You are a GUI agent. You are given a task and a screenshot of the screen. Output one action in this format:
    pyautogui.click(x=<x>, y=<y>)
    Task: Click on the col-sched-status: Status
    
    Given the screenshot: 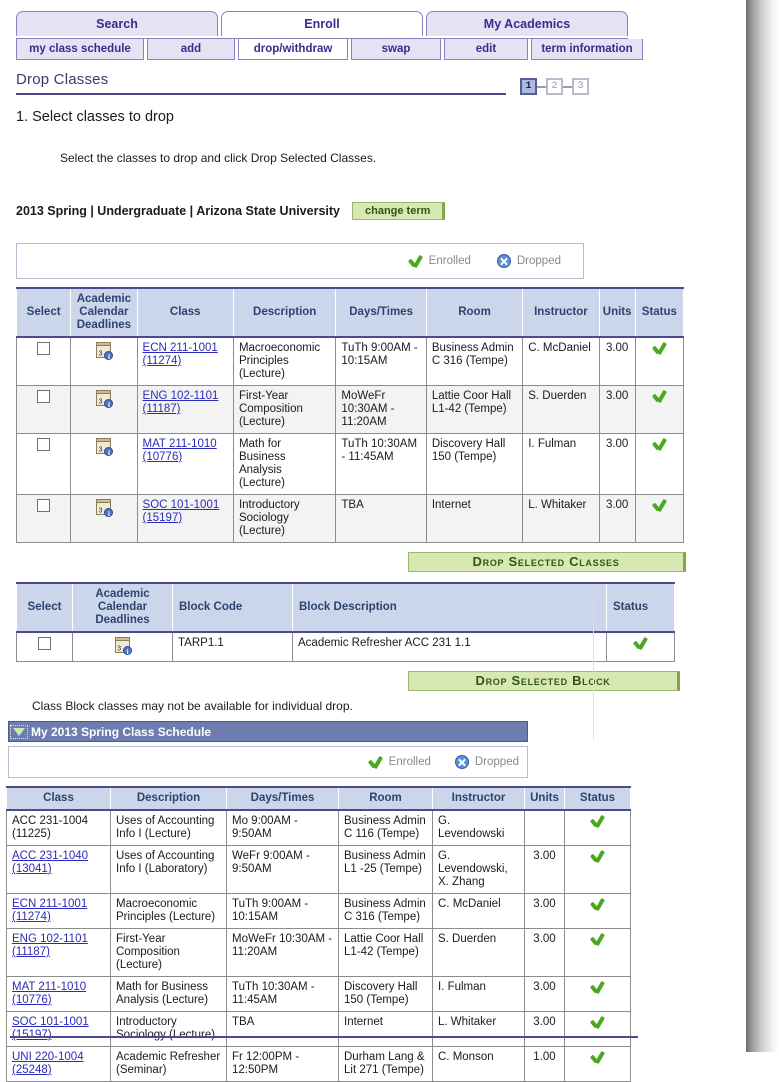 What is the action you would take?
    pyautogui.click(x=597, y=798)
    